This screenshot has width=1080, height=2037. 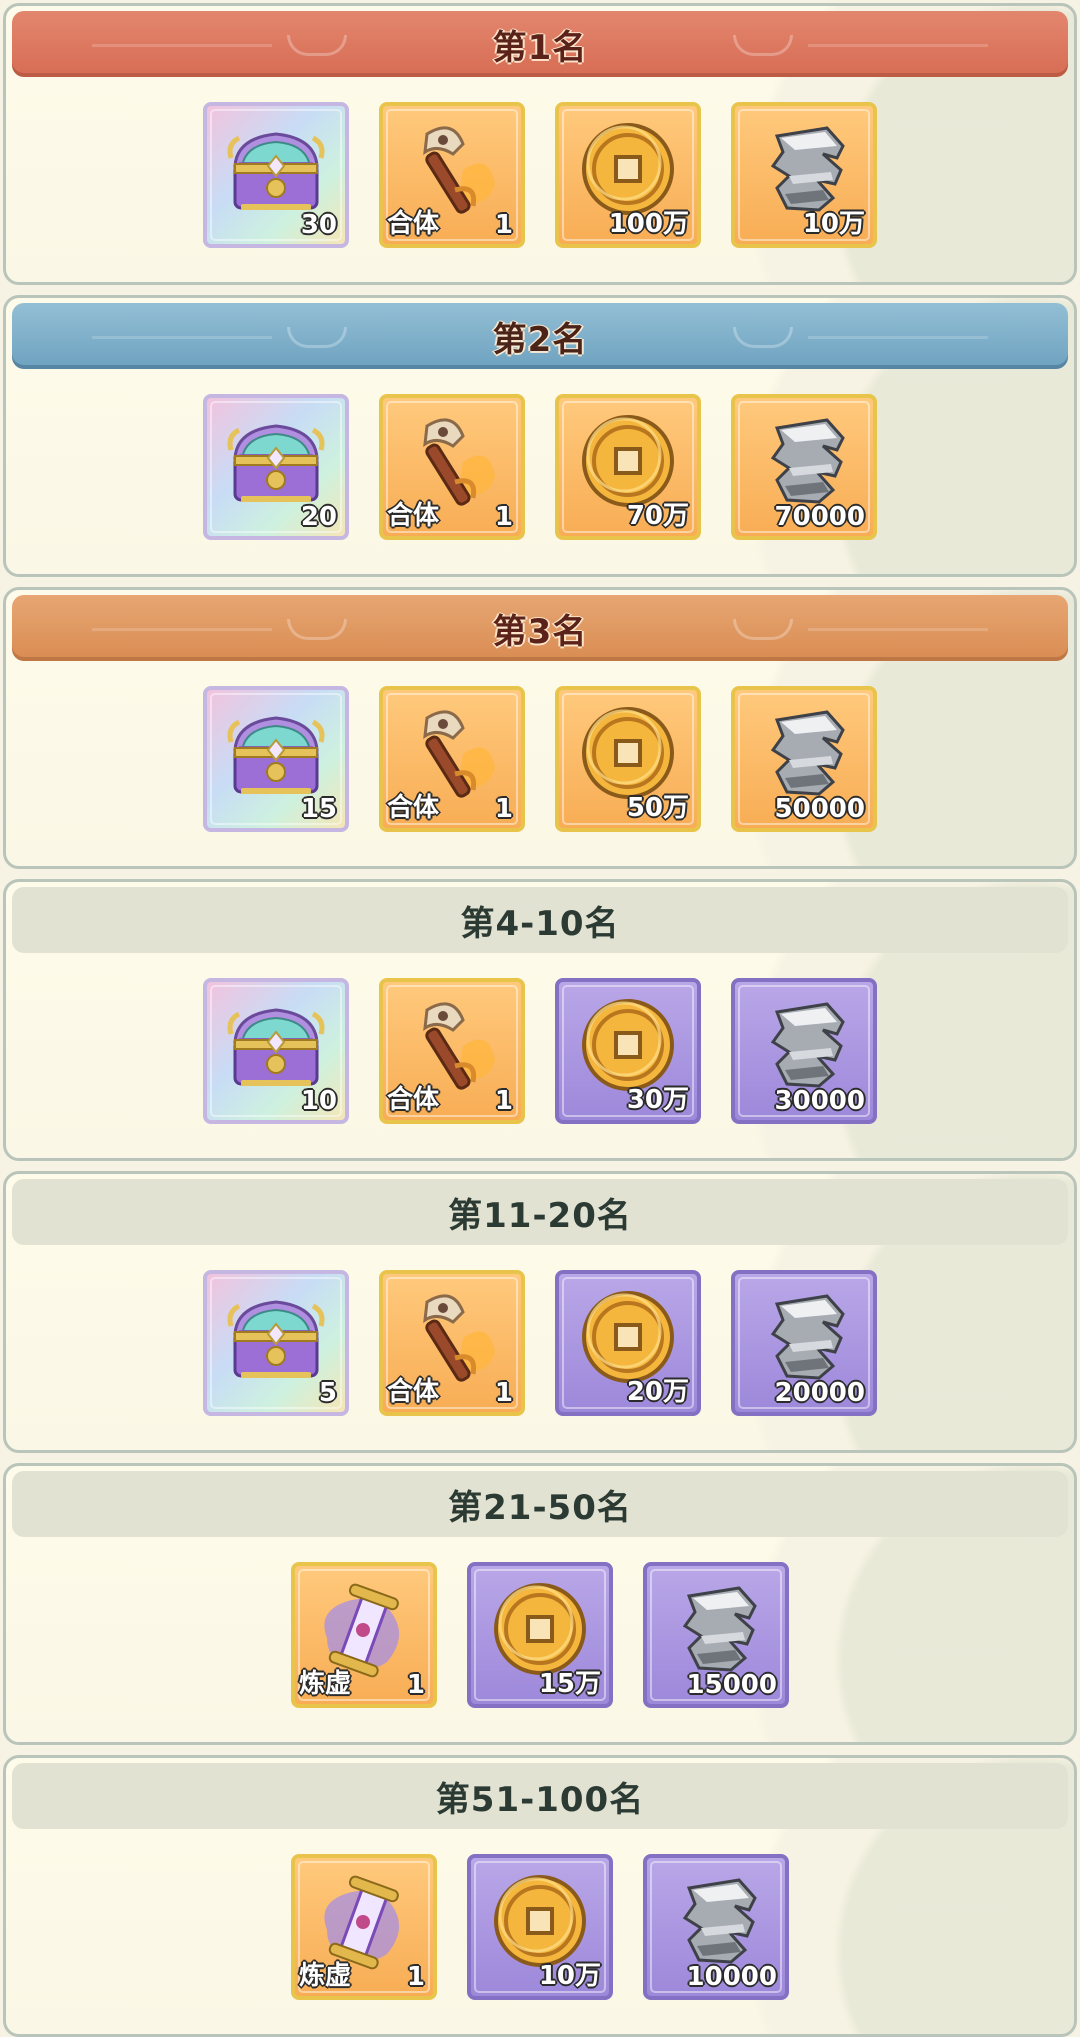 I want to click on item-count: 50000, so click(x=819, y=809).